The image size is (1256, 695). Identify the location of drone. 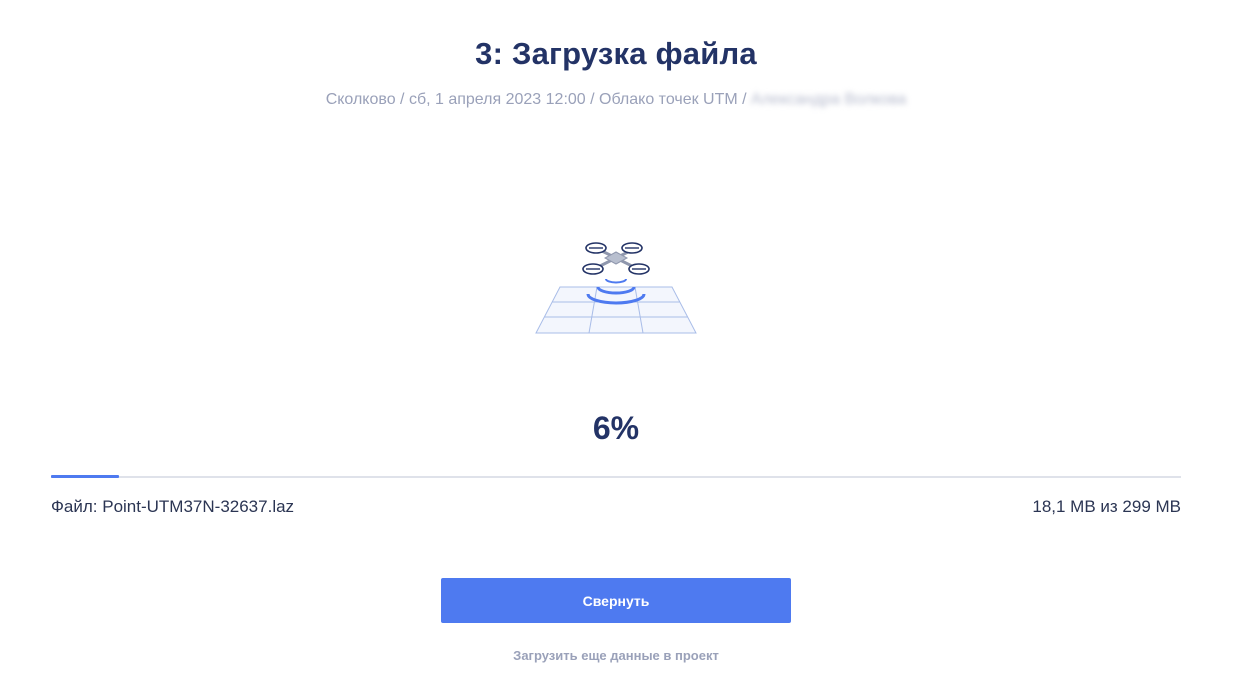
(616, 258).